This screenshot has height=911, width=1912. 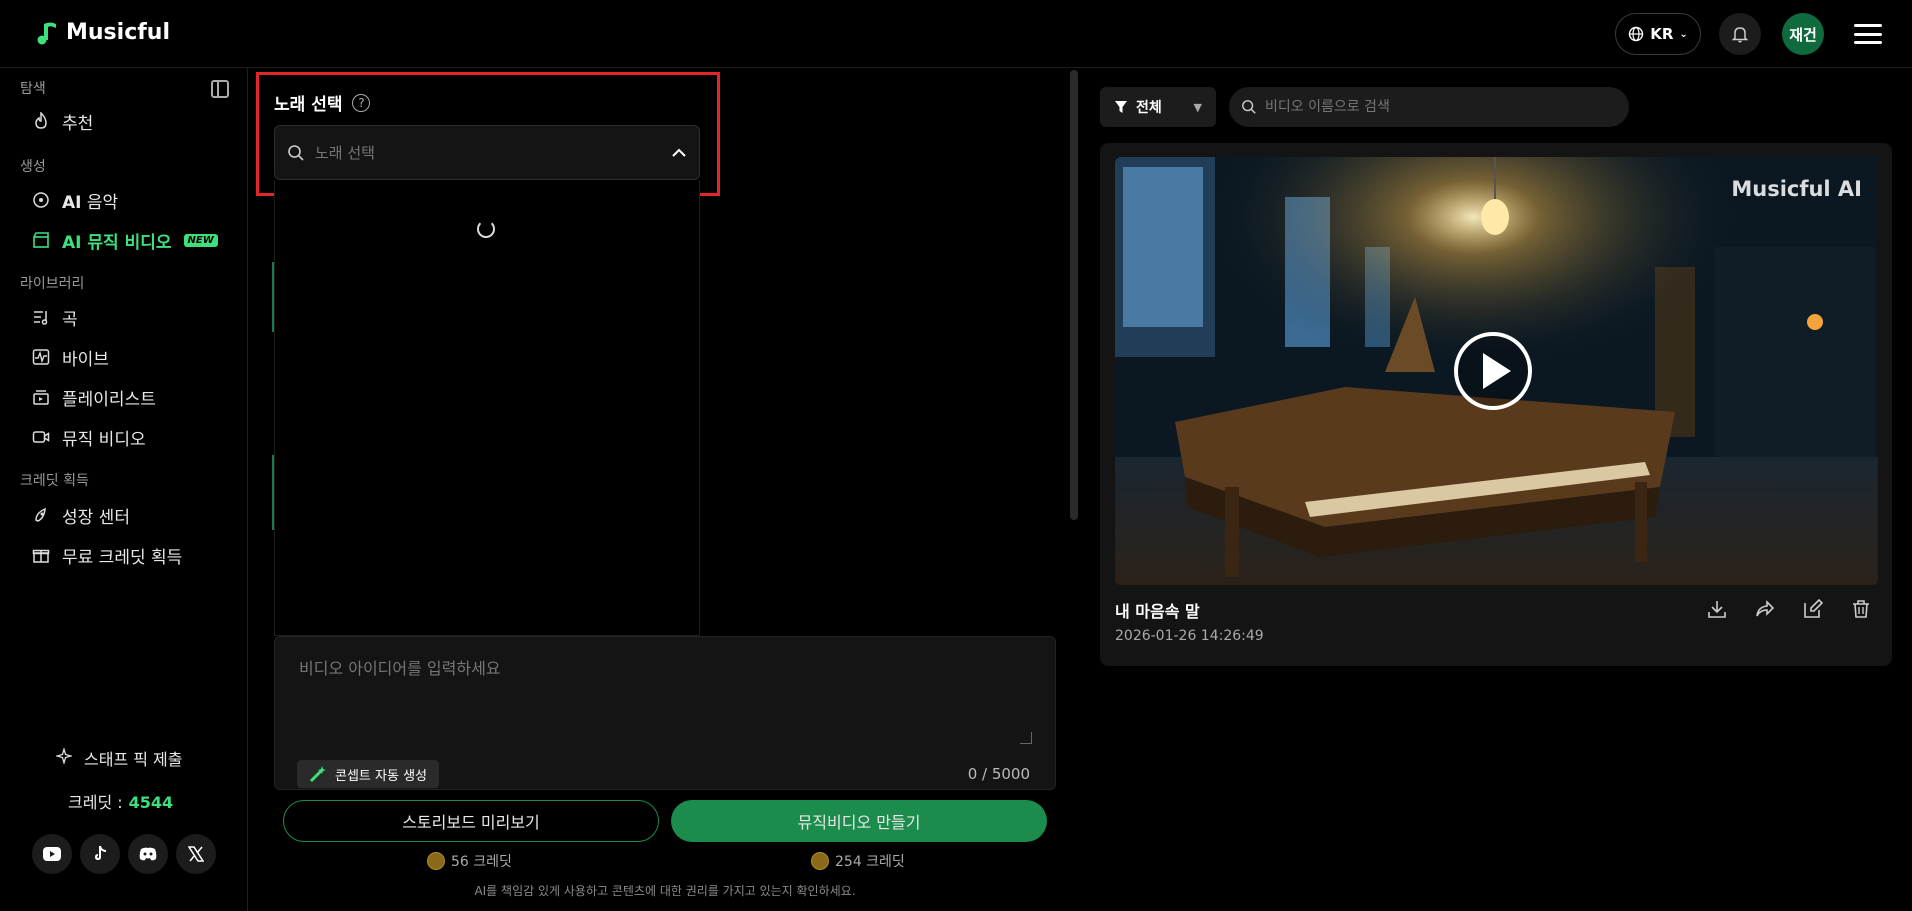 I want to click on loading-spinner-icon, so click(x=486, y=229).